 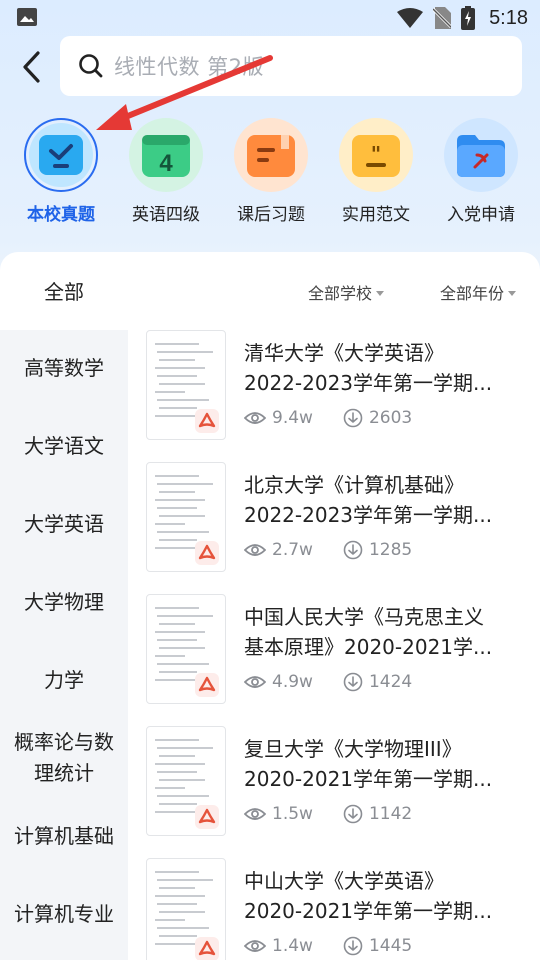 What do you see at coordinates (91, 66) in the screenshot?
I see `search-icon` at bounding box center [91, 66].